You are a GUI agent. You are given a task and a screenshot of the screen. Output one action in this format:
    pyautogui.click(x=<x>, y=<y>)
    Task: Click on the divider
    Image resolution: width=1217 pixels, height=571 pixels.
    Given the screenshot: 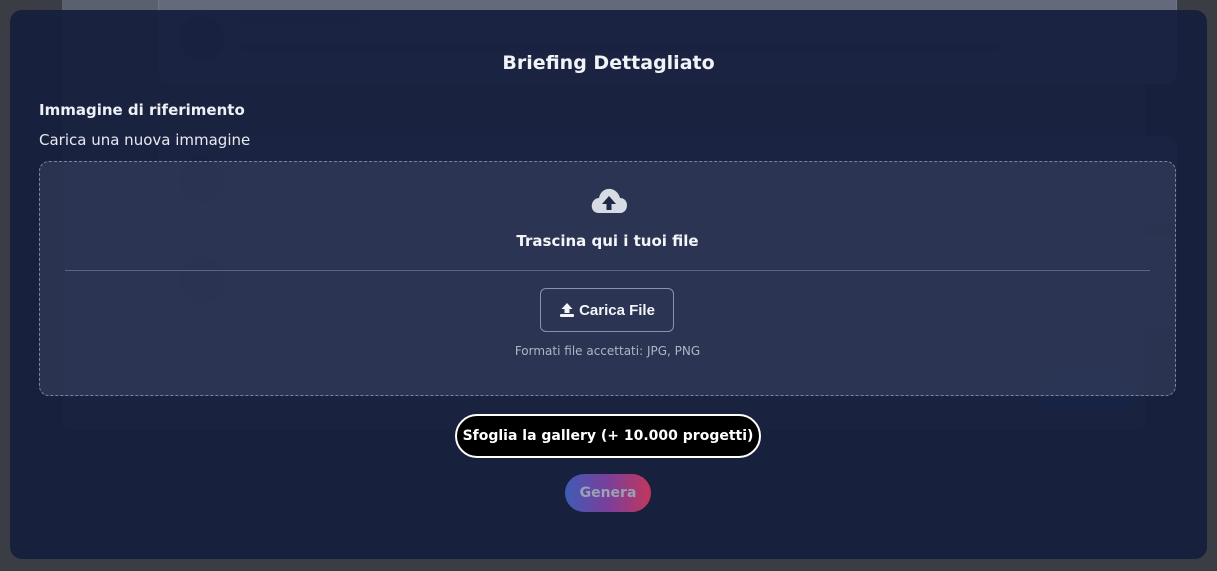 What is the action you would take?
    pyautogui.click(x=607, y=270)
    